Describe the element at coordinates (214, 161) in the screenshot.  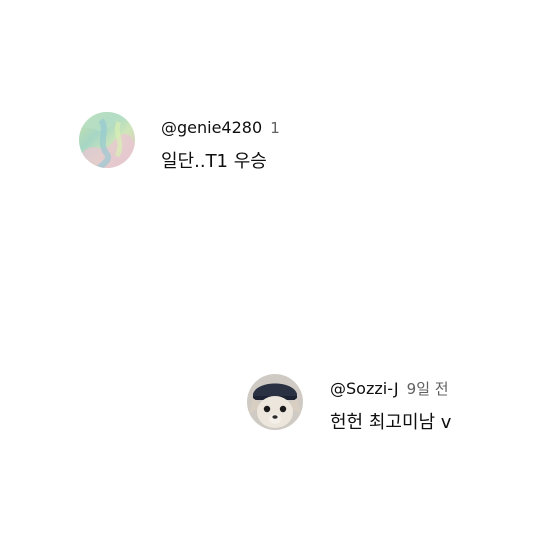
I see `comment-text: 일단..T1 우승` at that location.